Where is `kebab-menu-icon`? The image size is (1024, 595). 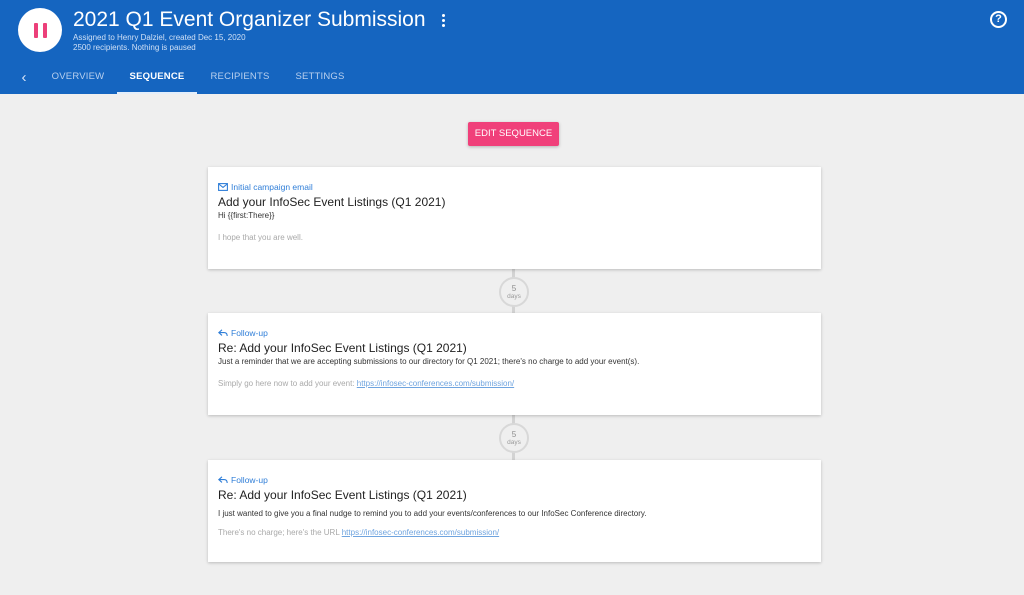
kebab-menu-icon is located at coordinates (444, 20).